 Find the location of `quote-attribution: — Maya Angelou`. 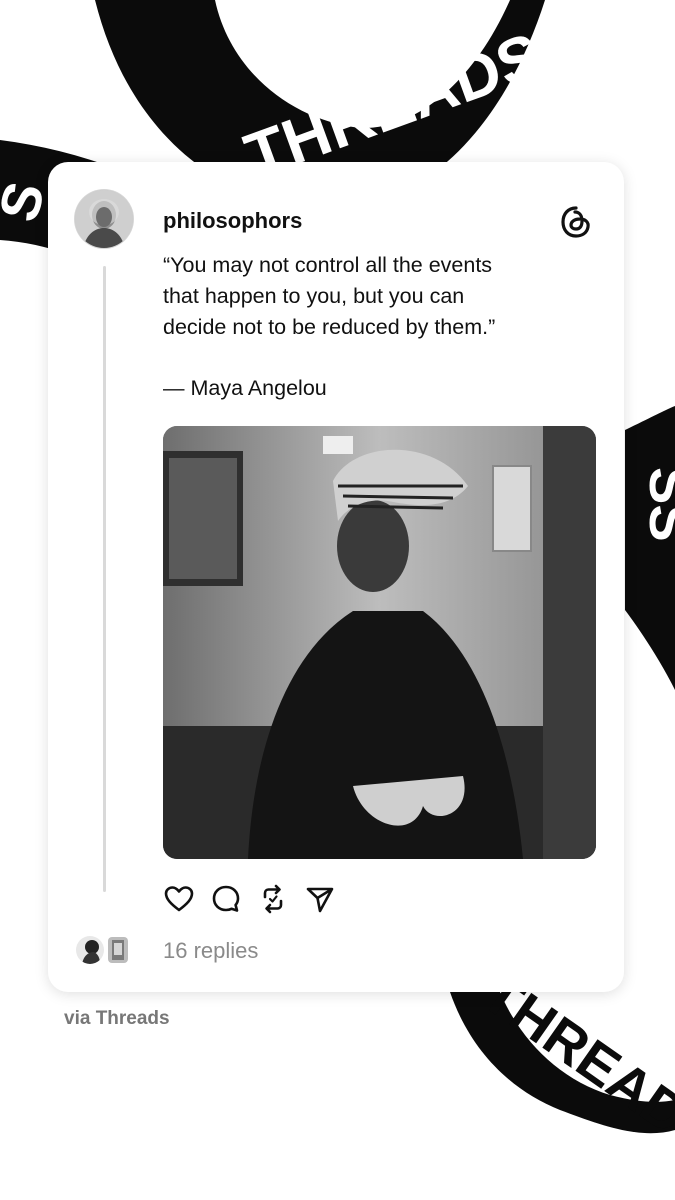

quote-attribution: — Maya Angelou is located at coordinates (245, 388).